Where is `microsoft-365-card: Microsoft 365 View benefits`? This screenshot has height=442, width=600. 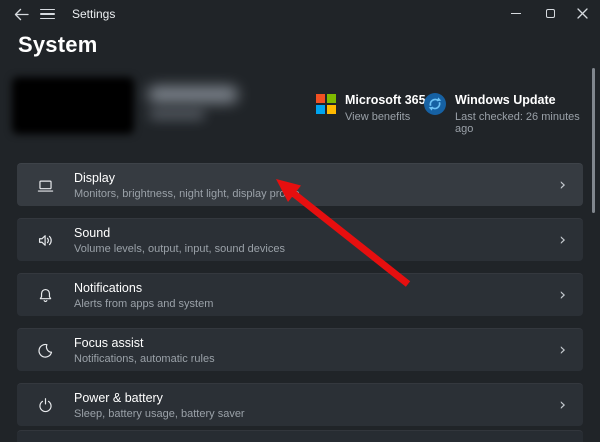
microsoft-365-card: Microsoft 365 View benefits is located at coordinates (371, 108).